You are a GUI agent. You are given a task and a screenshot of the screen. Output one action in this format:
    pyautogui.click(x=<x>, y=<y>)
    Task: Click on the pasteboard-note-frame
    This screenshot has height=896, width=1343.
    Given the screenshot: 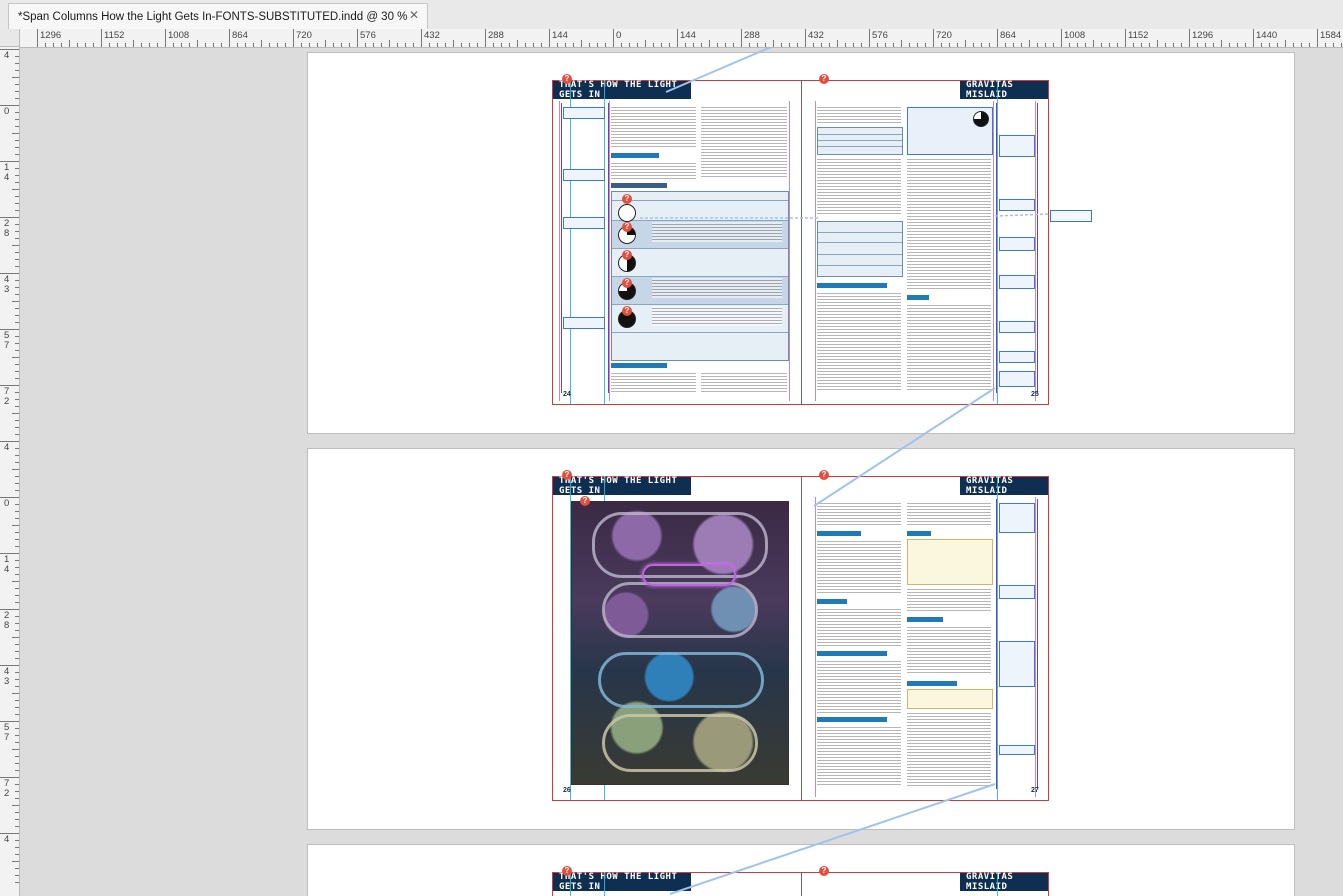 What is the action you would take?
    pyautogui.click(x=1071, y=216)
    